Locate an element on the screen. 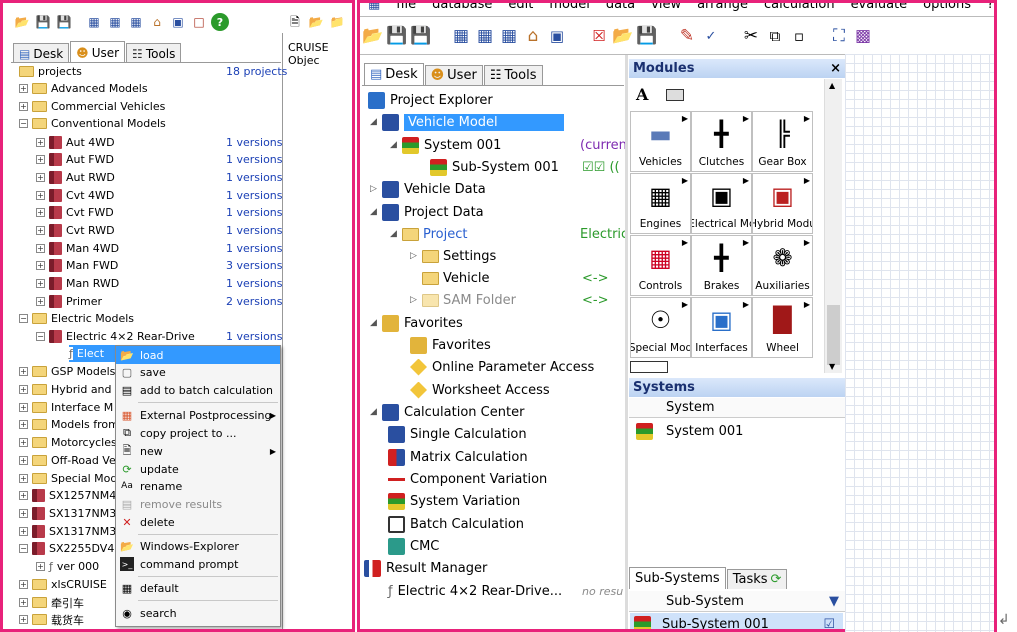  tree-item-system-variation: System Variation is located at coordinates (454, 501).